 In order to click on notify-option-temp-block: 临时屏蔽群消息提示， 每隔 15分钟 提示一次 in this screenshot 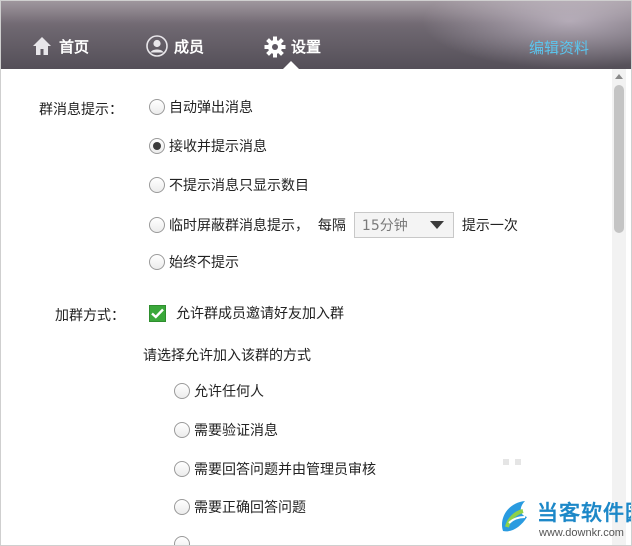, I will do `click(333, 225)`.